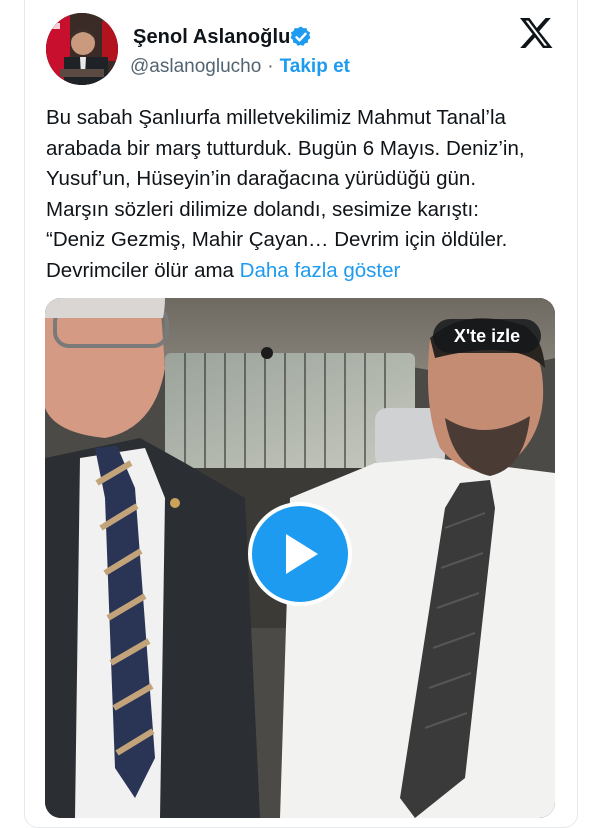 The height and width of the screenshot is (828, 600). I want to click on author-name: Şenol Aslanoğlu, so click(211, 37).